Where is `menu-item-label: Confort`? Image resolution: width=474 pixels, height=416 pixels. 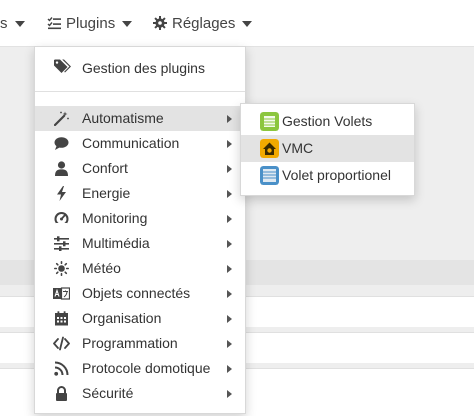 menu-item-label: Confort is located at coordinates (105, 168).